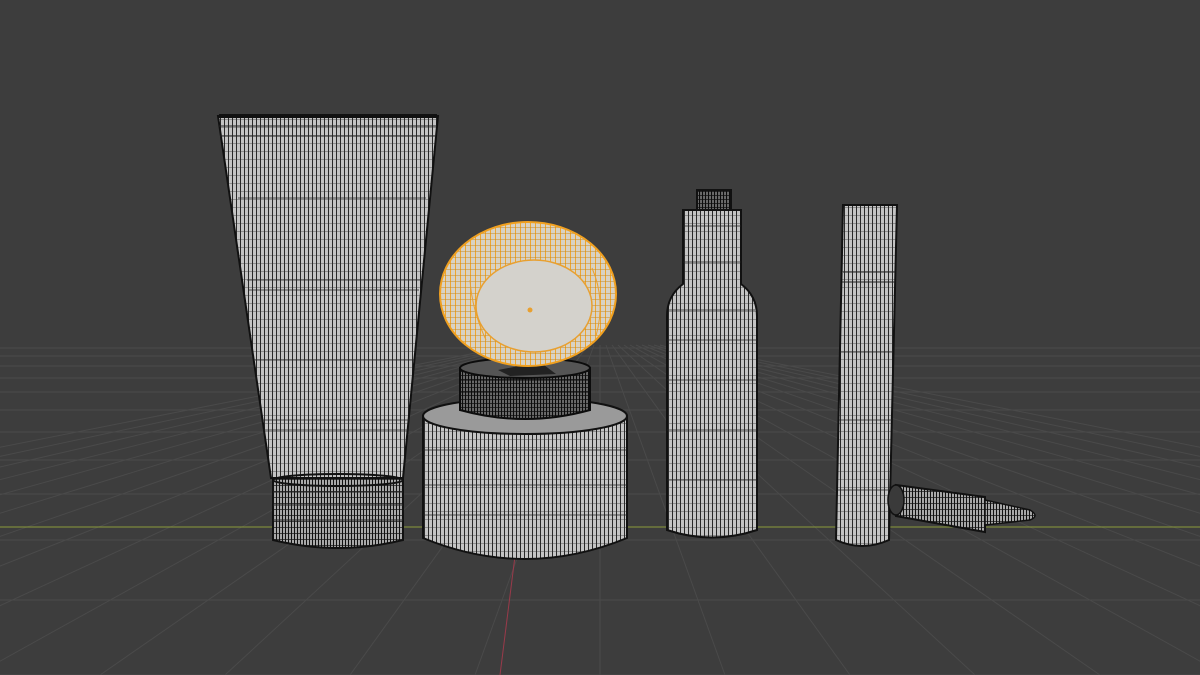  Describe the element at coordinates (508, 611) in the screenshot. I see `y-axis-line` at that location.